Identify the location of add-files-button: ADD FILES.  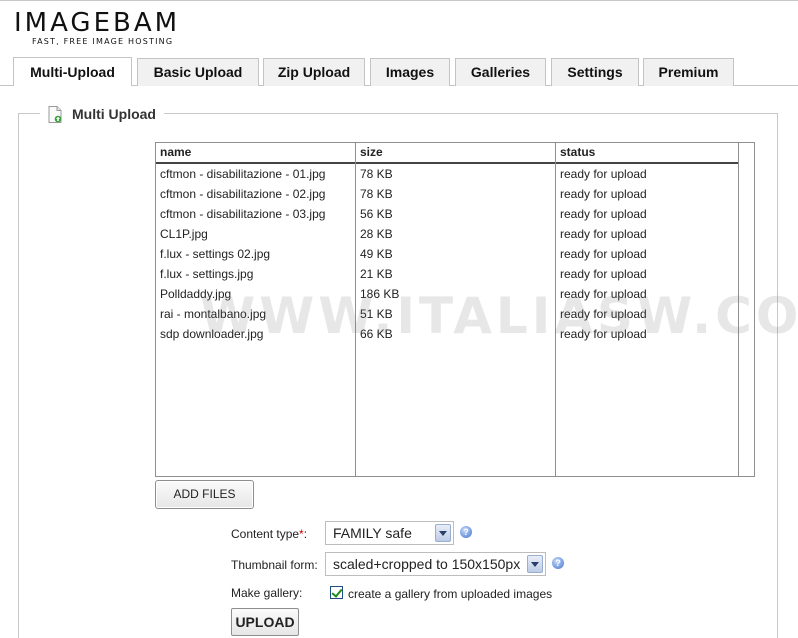
(204, 494).